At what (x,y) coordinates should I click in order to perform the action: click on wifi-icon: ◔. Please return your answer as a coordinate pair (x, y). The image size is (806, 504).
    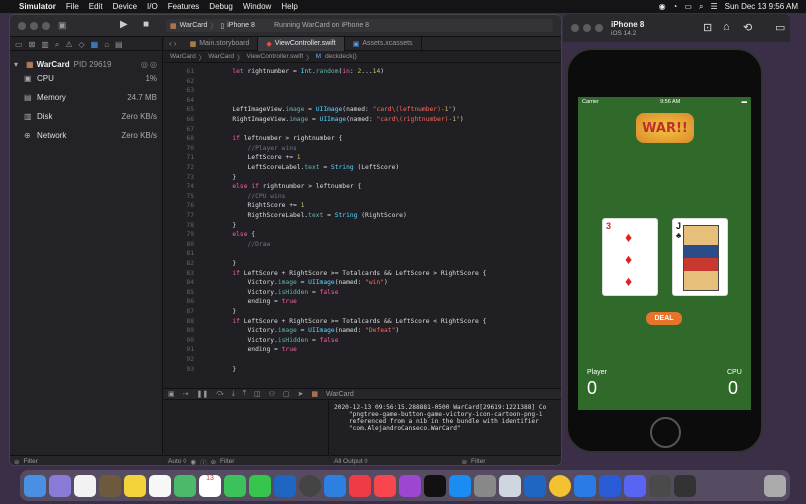
    Looking at the image, I should click on (675, 6).